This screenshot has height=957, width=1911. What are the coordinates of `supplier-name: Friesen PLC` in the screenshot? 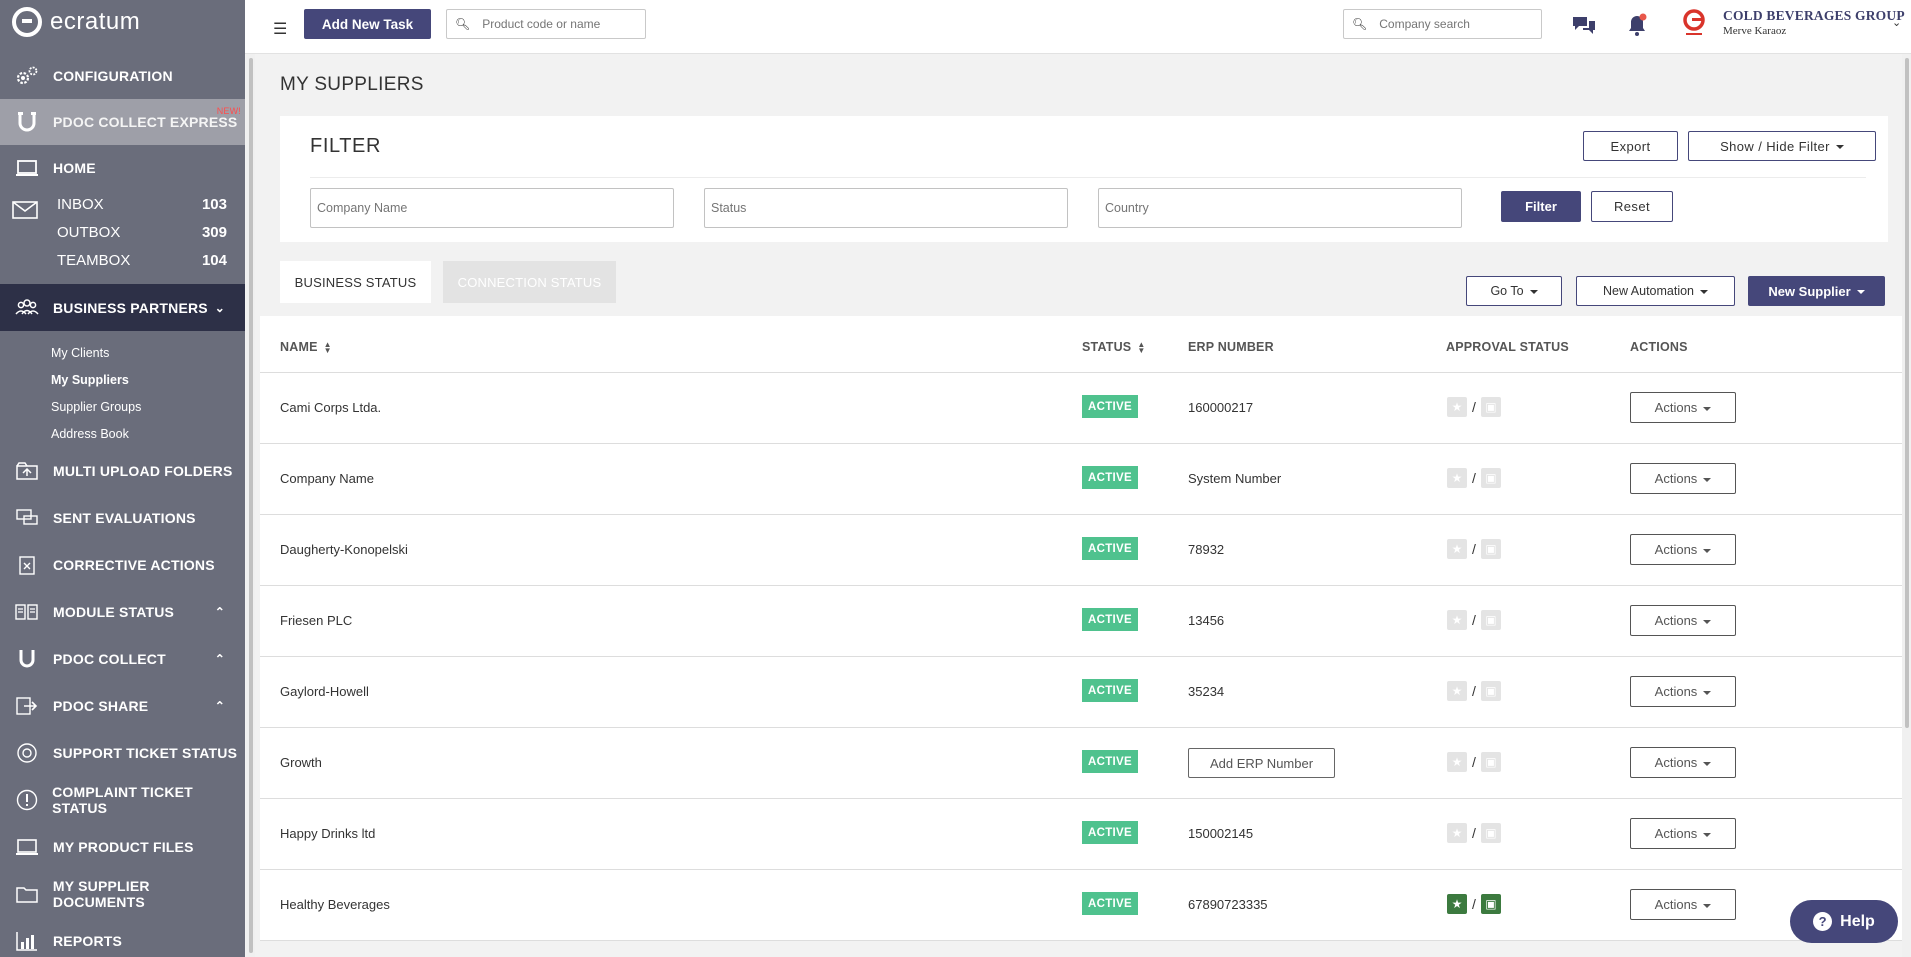 It's located at (316, 620).